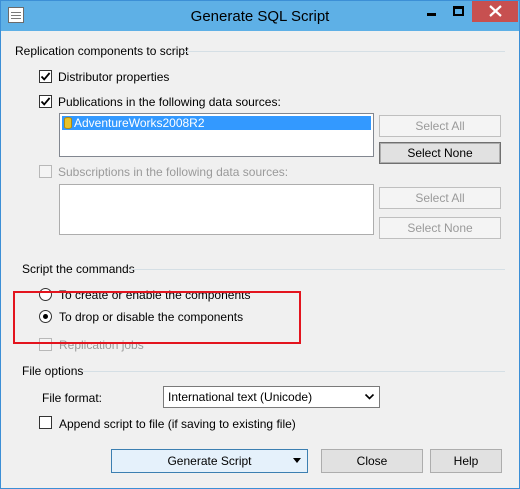 The height and width of the screenshot is (489, 520). Describe the element at coordinates (45, 294) in the screenshot. I see `create-components-radio` at that location.